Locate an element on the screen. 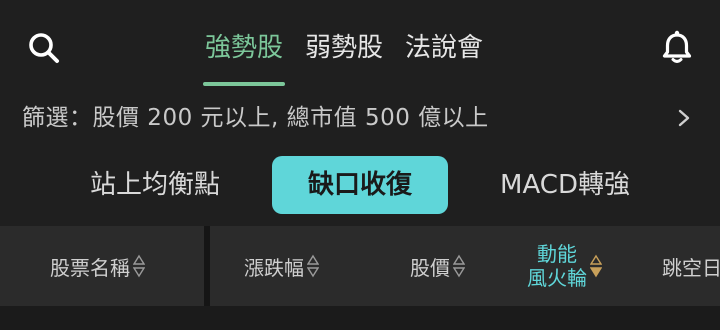 The image size is (720, 330). column-label: 股票名稱 is located at coordinates (90, 267).